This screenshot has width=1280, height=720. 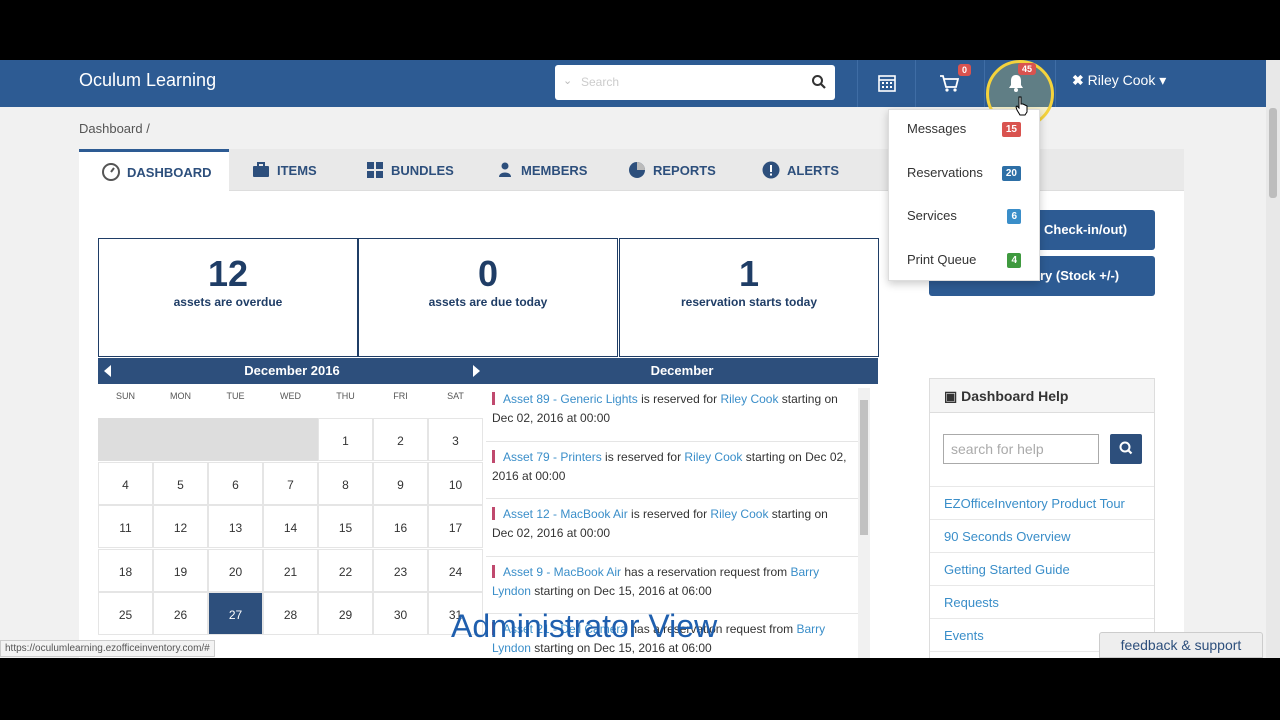 I want to click on feedback-support-button: feedback & support, so click(x=1181, y=645).